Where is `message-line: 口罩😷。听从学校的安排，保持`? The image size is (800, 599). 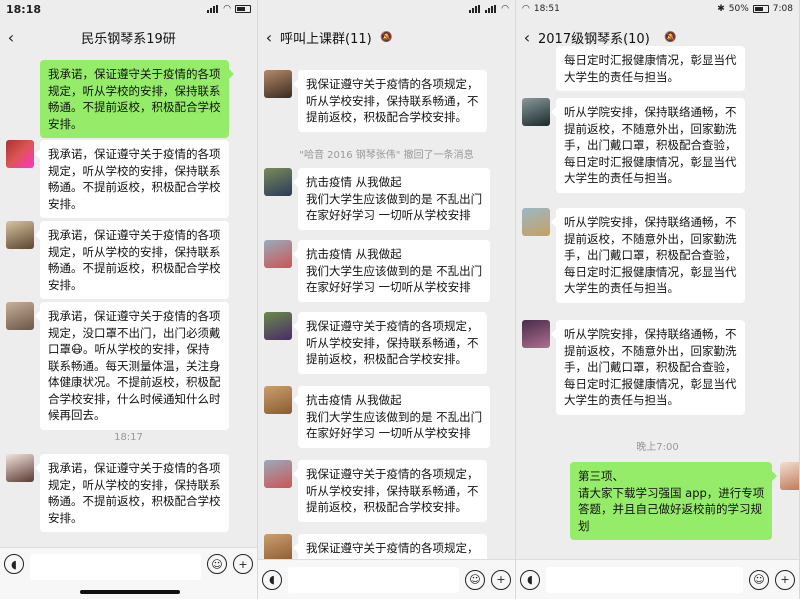 message-line: 口罩😷。听从学校的安排，保持 is located at coordinates (129, 349).